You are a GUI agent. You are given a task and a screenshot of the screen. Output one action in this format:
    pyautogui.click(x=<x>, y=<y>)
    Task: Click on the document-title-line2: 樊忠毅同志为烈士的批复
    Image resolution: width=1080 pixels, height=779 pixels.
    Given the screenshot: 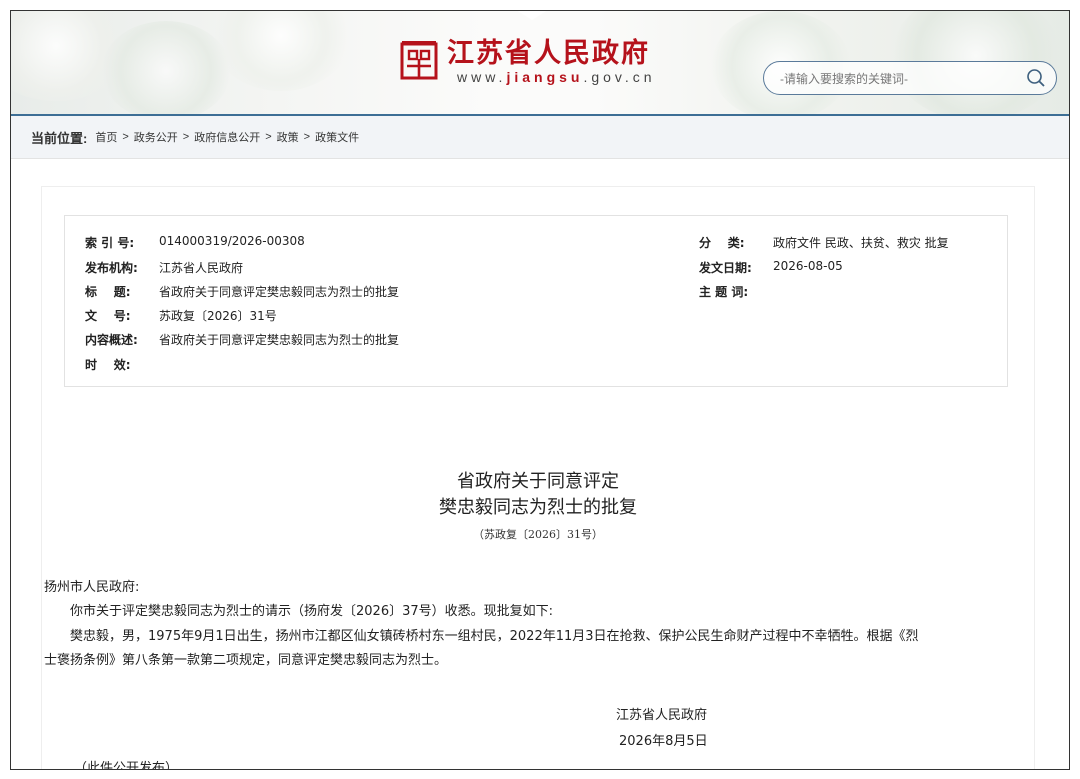 What is the action you would take?
    pyautogui.click(x=538, y=507)
    